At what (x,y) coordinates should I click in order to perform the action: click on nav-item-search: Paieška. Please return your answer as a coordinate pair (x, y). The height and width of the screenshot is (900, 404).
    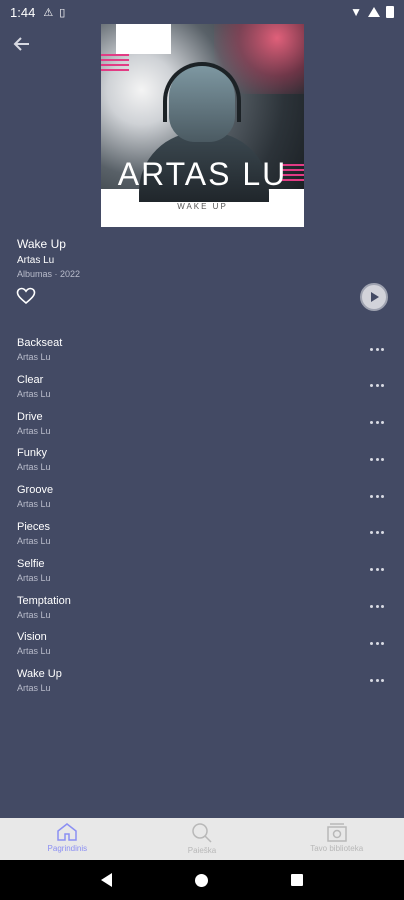
    Looking at the image, I should click on (202, 839).